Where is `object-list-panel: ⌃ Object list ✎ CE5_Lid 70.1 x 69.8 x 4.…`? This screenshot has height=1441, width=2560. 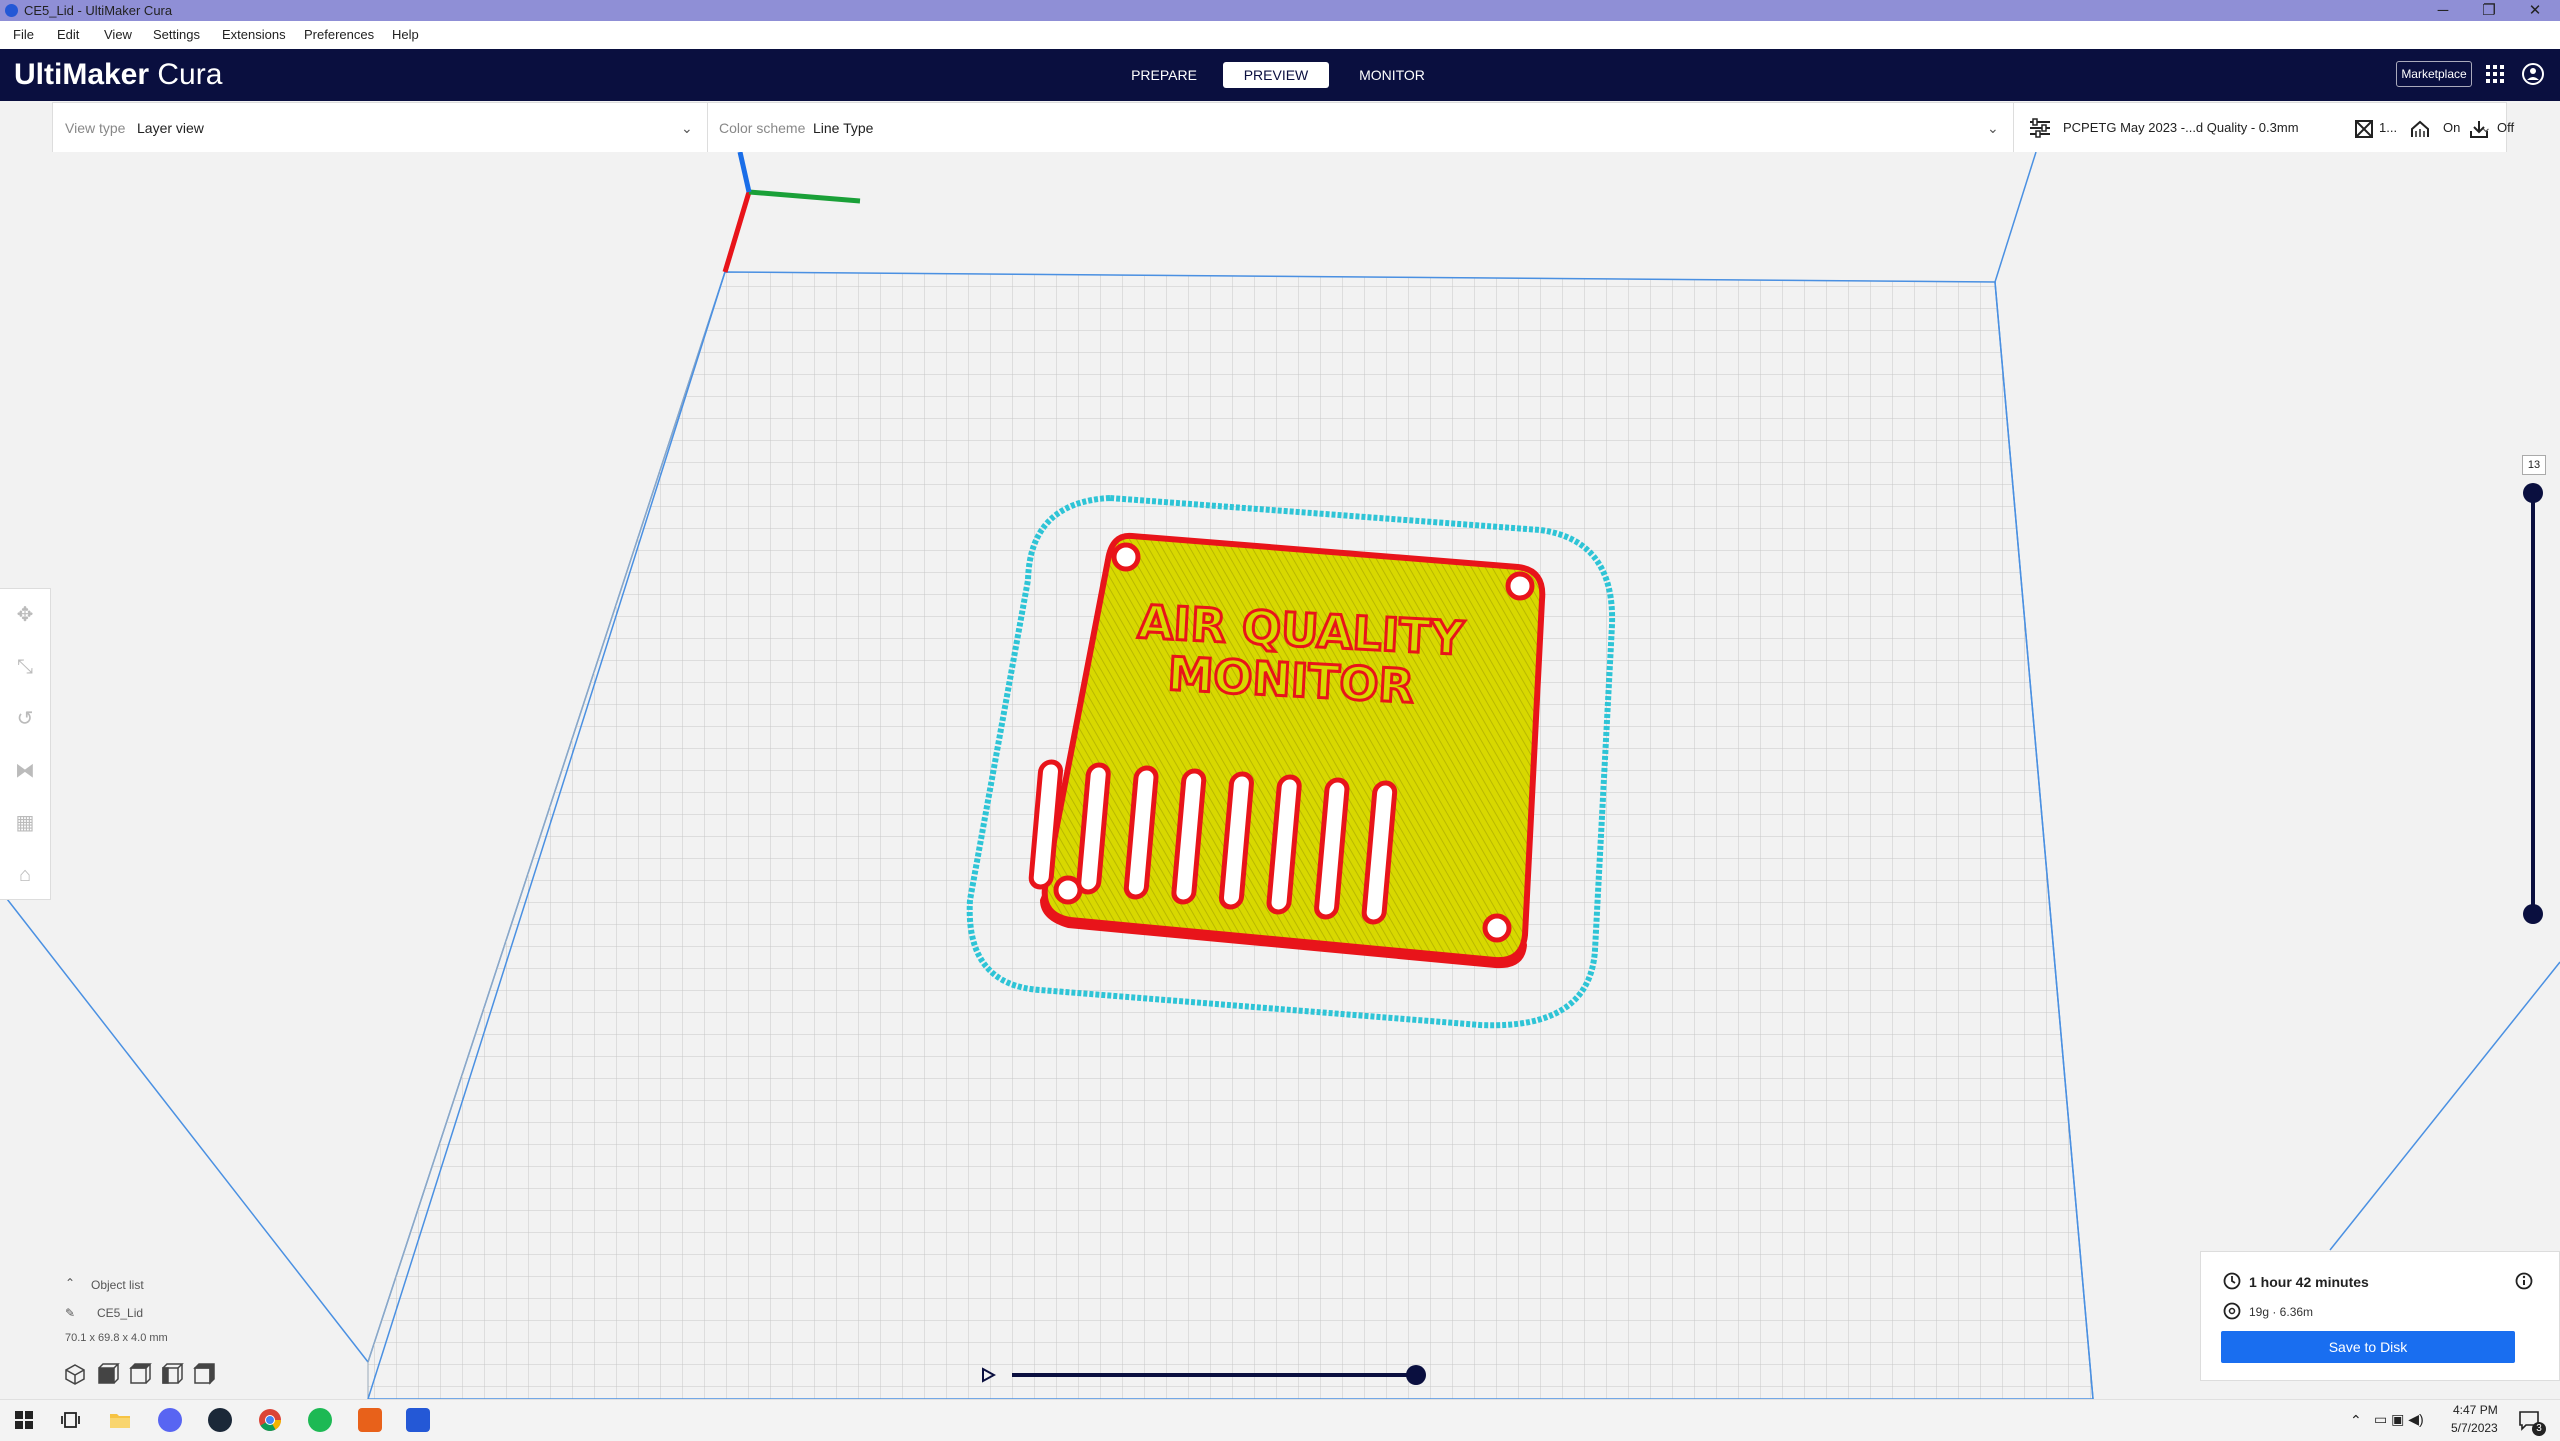
object-list-panel: ⌃ Object list ✎ CE5_Lid 70.1 x 69.8 x 4.… is located at coordinates (180, 1335).